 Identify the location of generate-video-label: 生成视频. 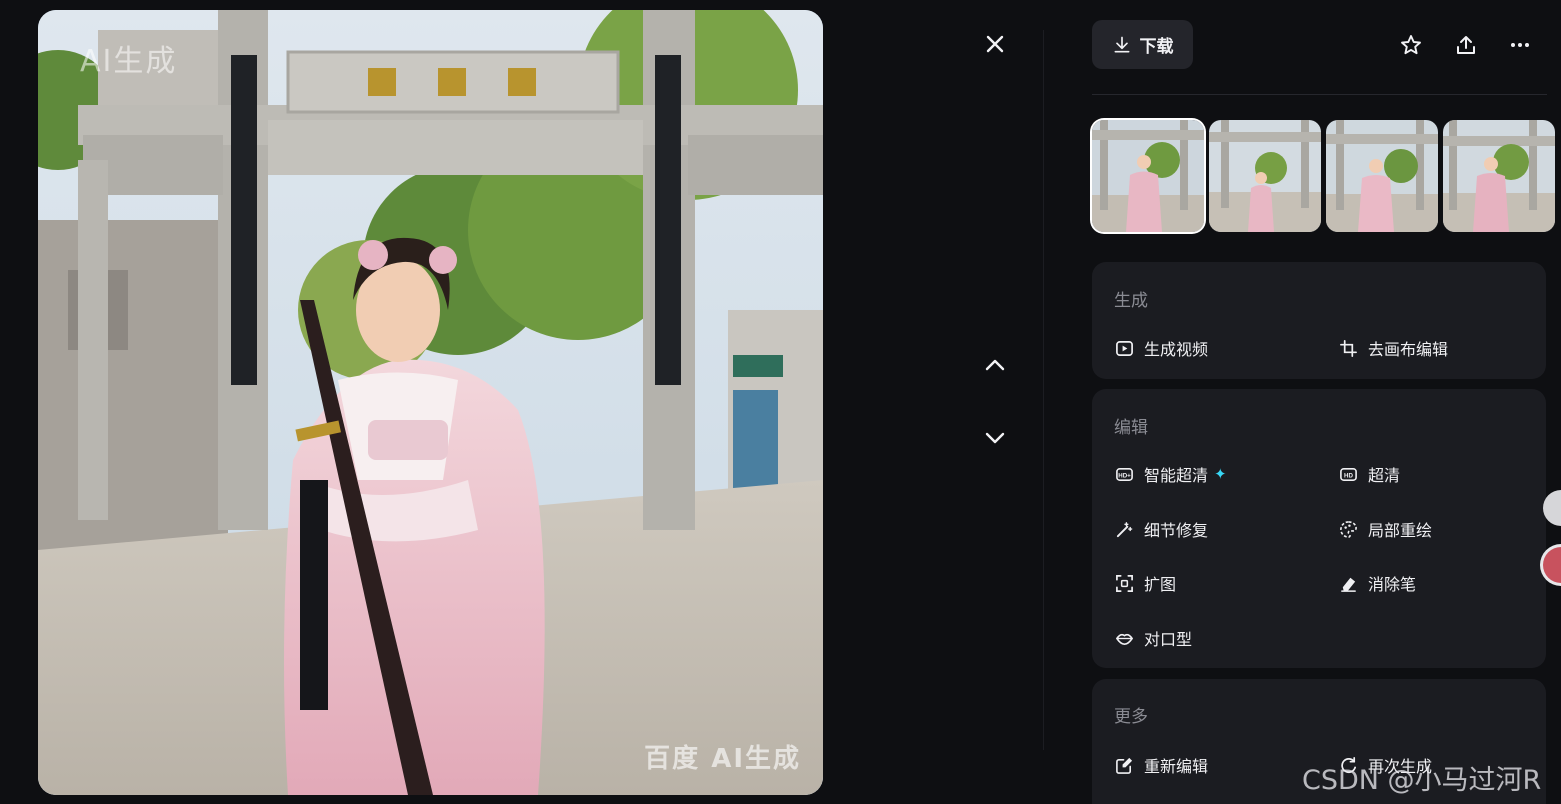
(1176, 350).